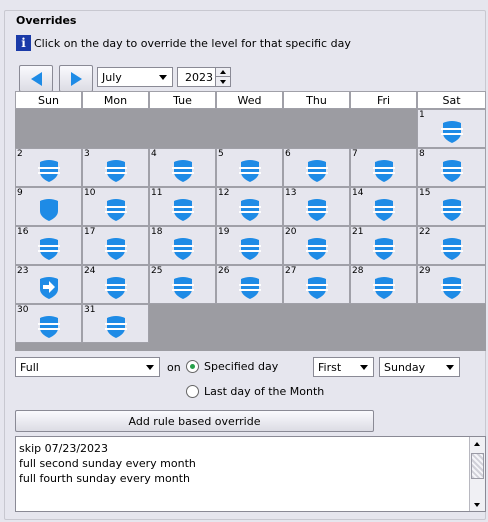 This screenshot has width=488, height=522. What do you see at coordinates (264, 391) in the screenshot?
I see `last-day-label: Last day of the Month` at bounding box center [264, 391].